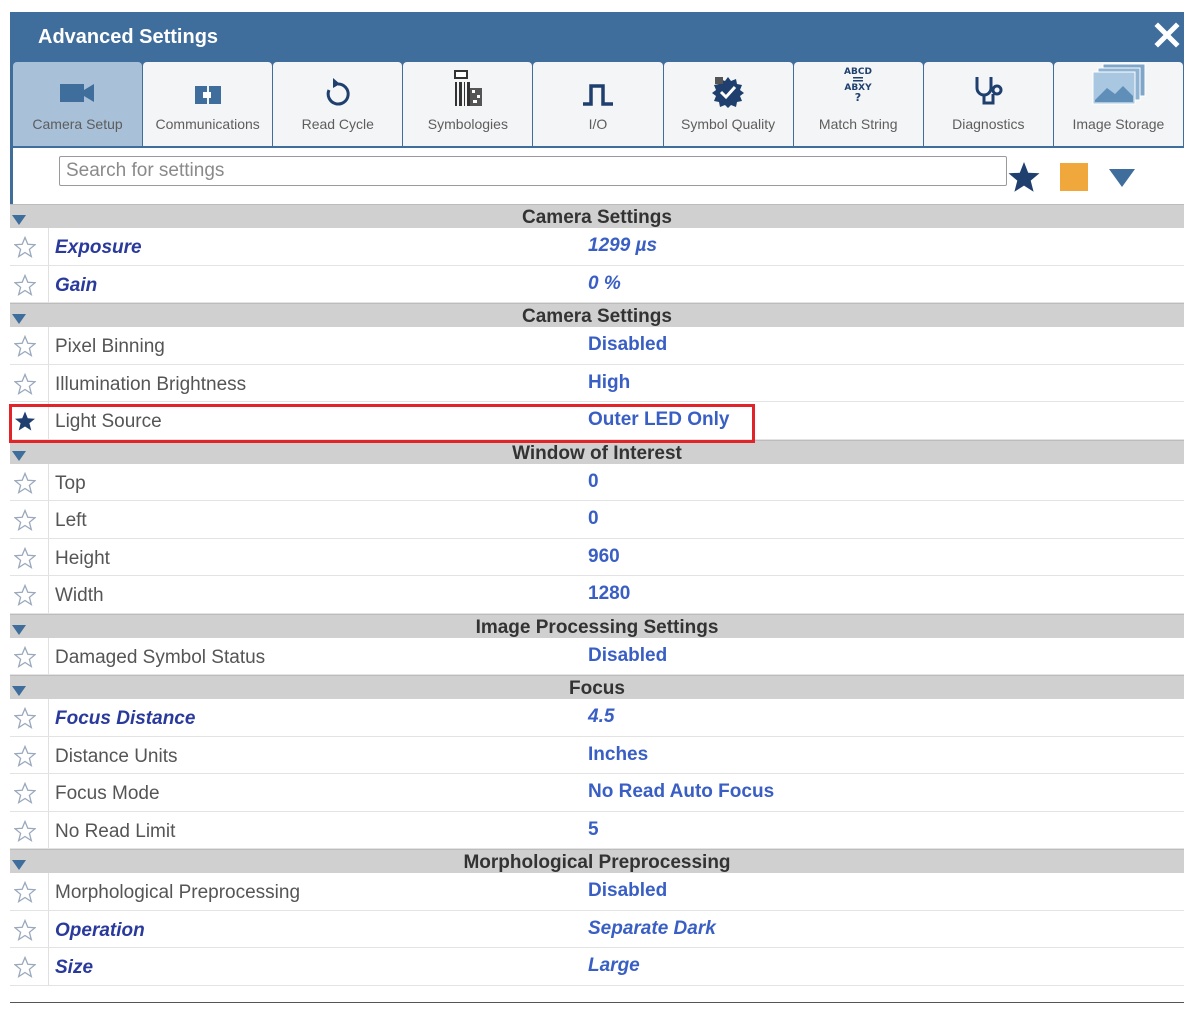 The width and height of the screenshot is (1184, 1014). I want to click on tab-read-cycle: Read Cycle, so click(338, 104).